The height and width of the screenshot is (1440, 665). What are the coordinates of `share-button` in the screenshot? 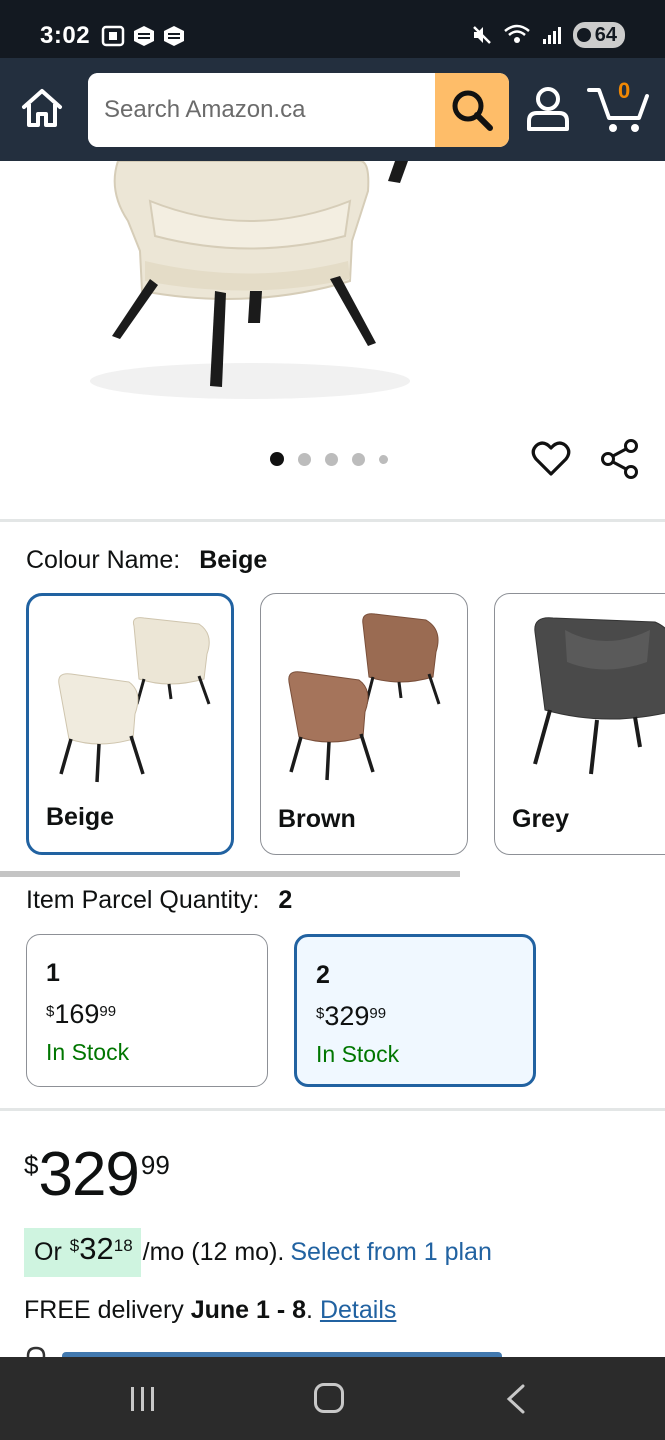 It's located at (620, 459).